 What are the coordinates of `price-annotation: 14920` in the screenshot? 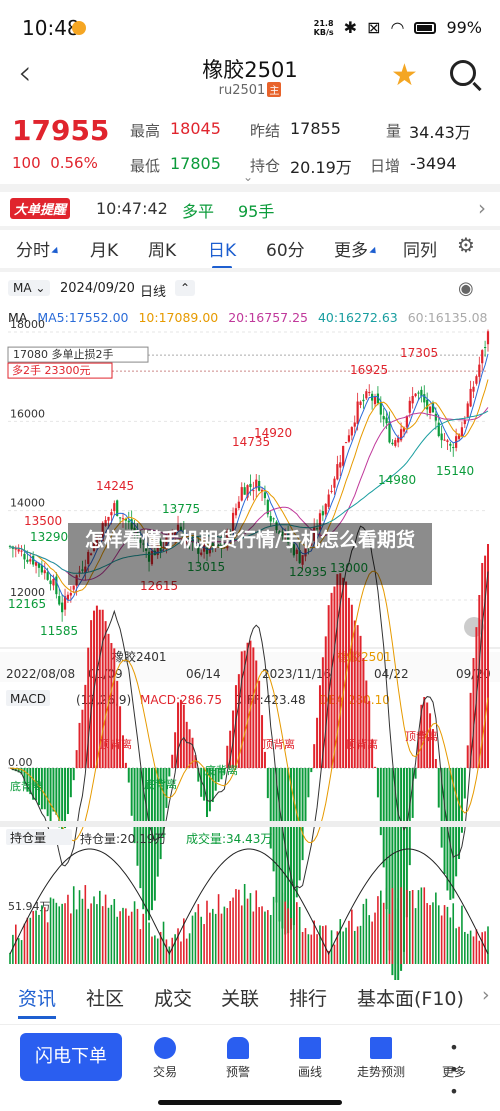 It's located at (273, 433).